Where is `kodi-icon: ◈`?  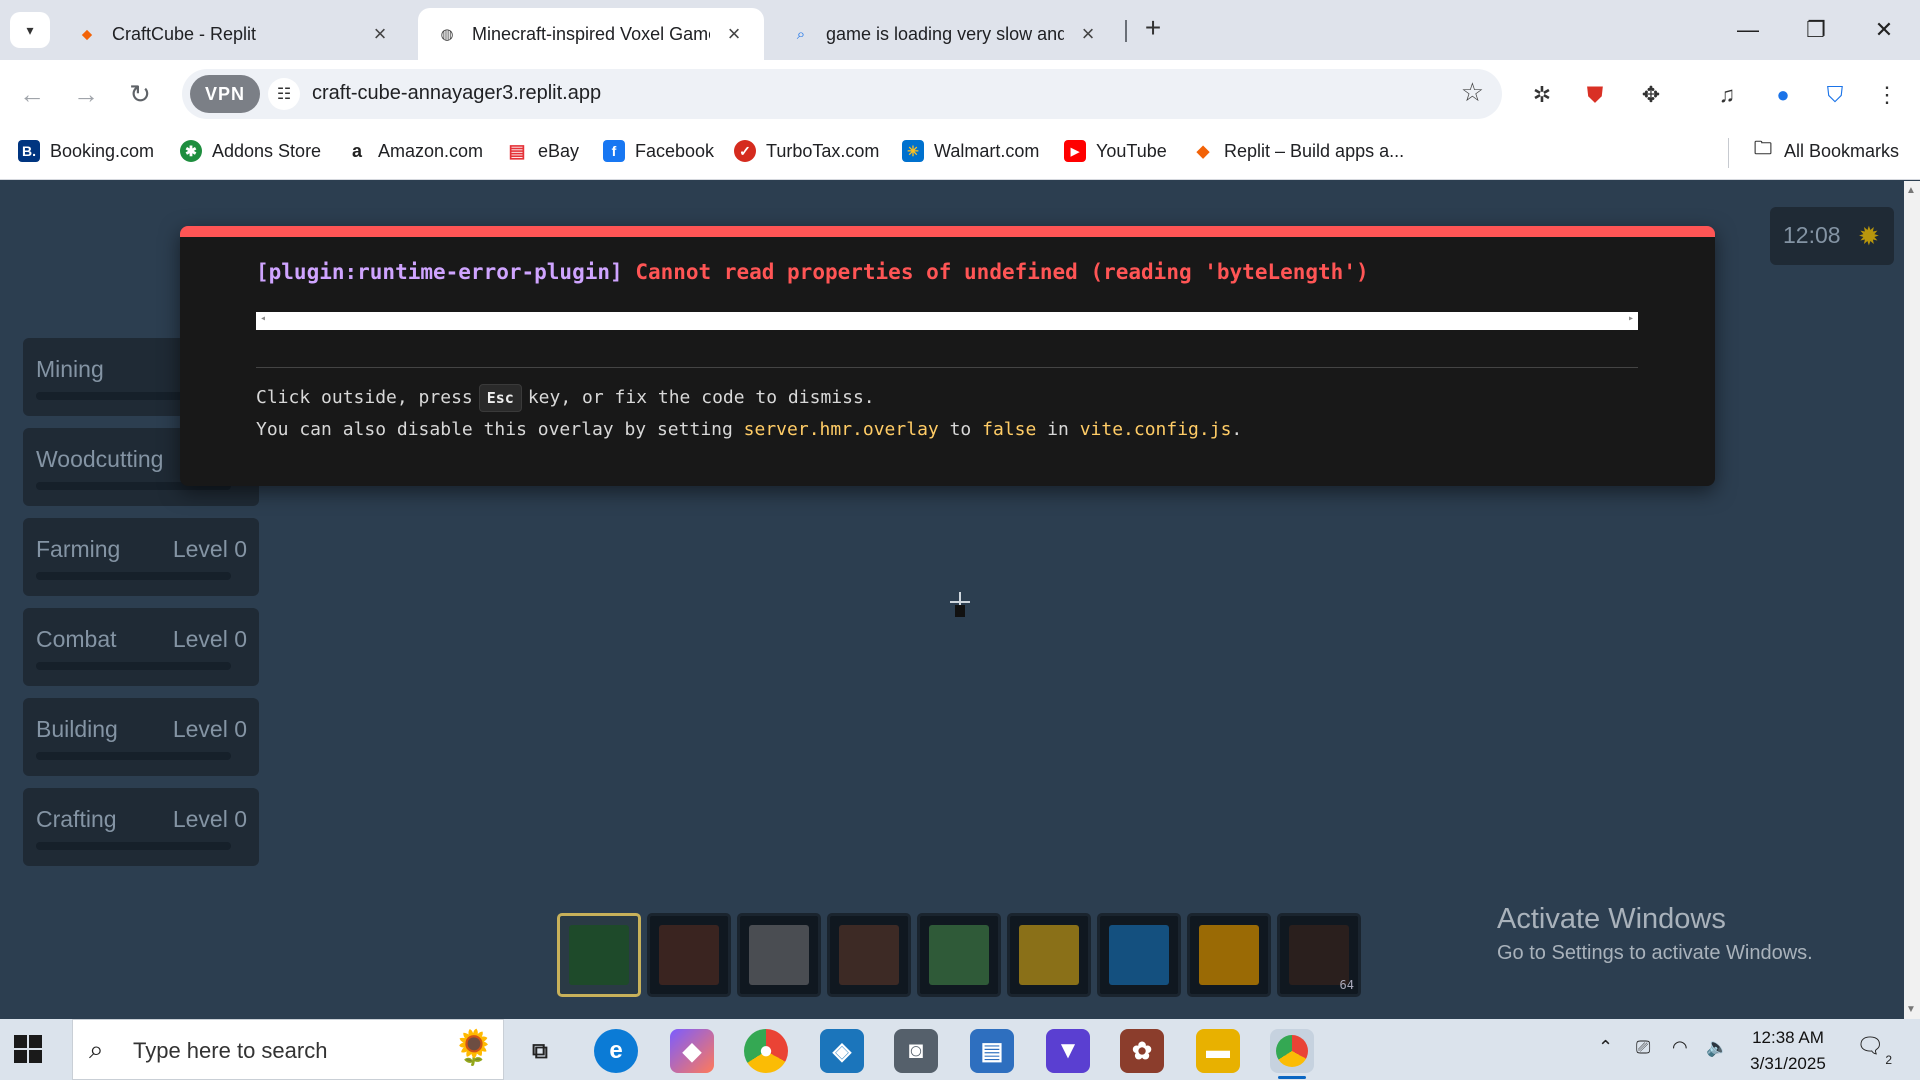 kodi-icon: ◈ is located at coordinates (842, 1051).